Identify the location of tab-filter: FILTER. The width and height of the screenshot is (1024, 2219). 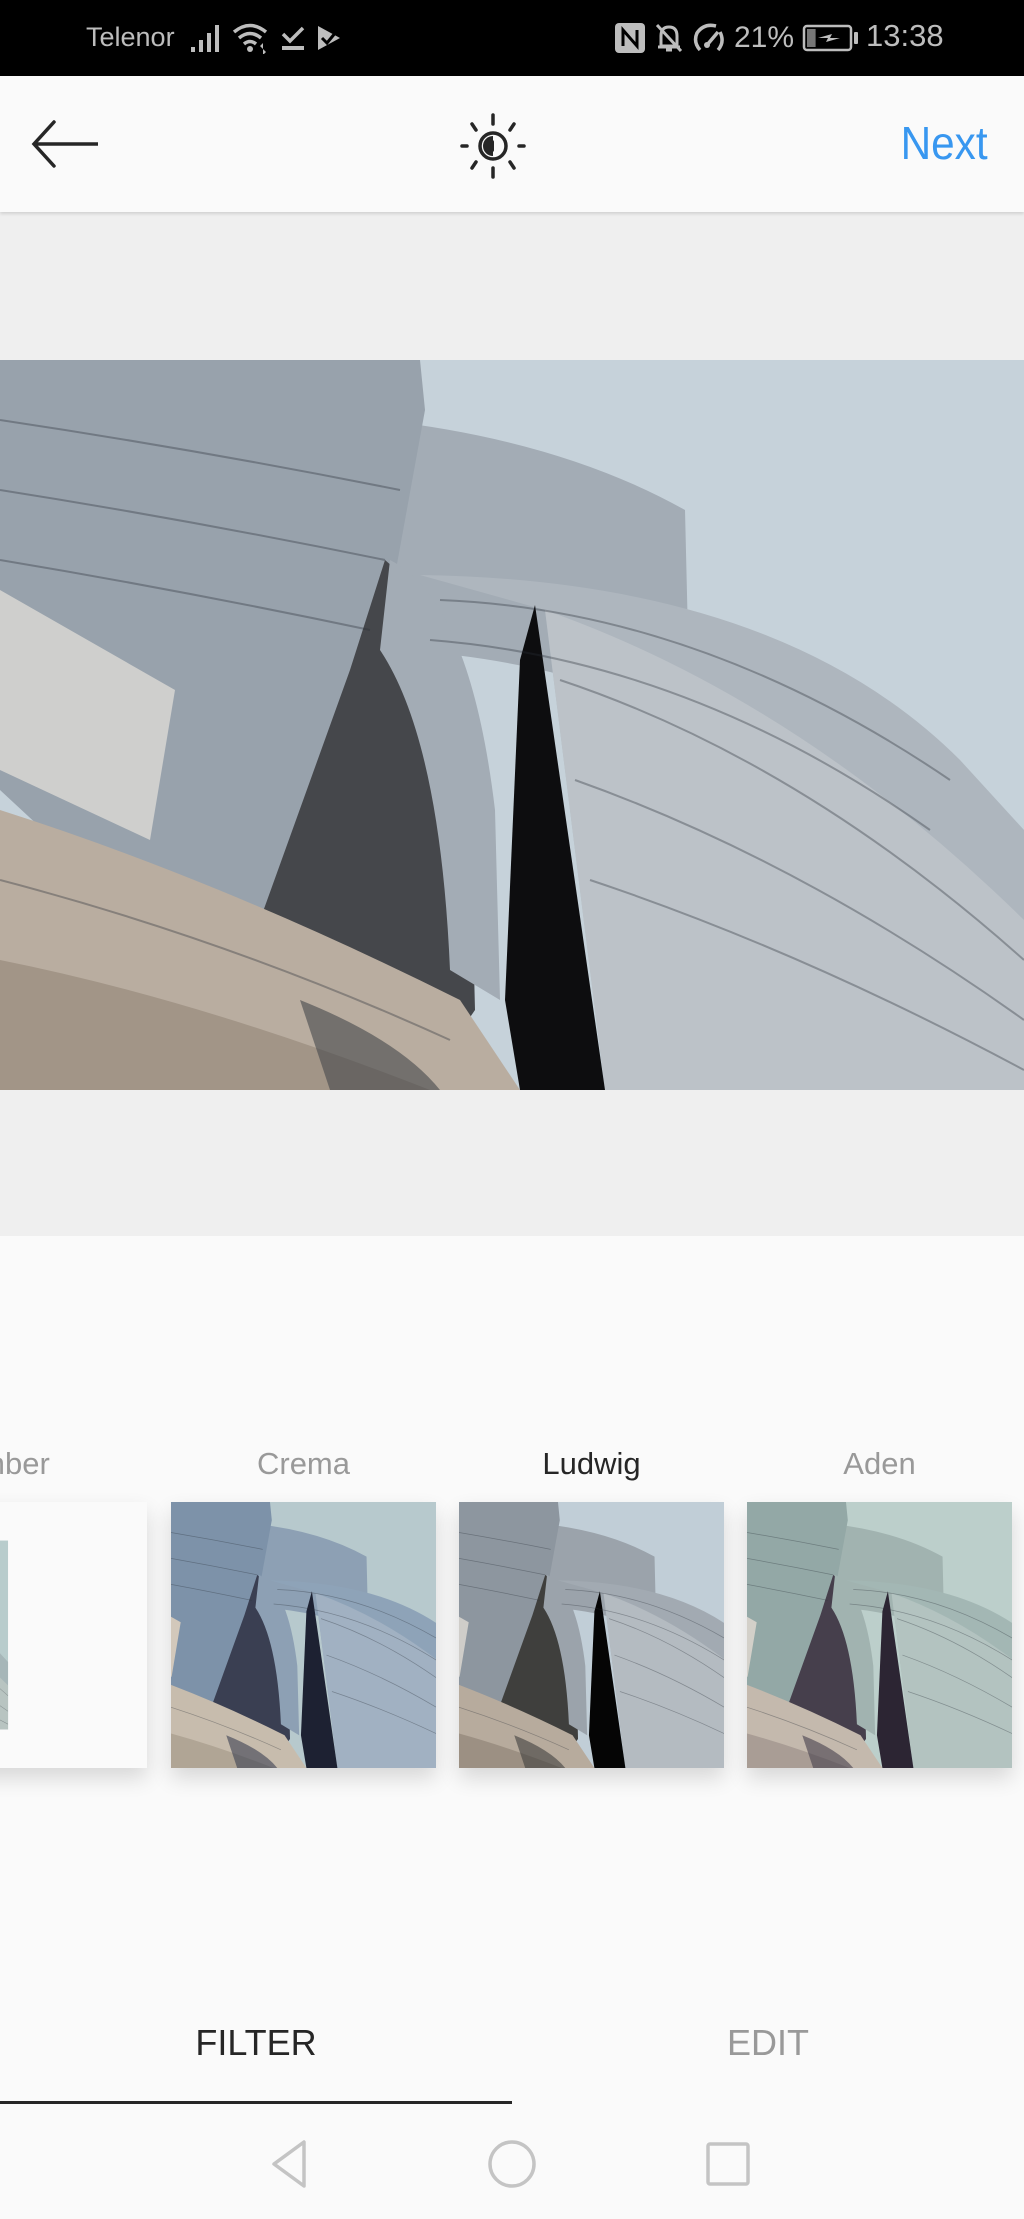
(256, 2048).